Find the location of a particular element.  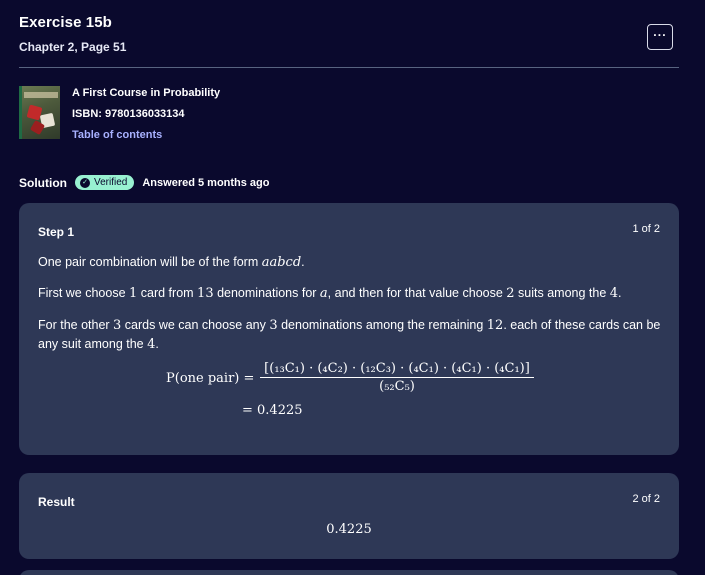

cover-title-band is located at coordinates (41, 95).